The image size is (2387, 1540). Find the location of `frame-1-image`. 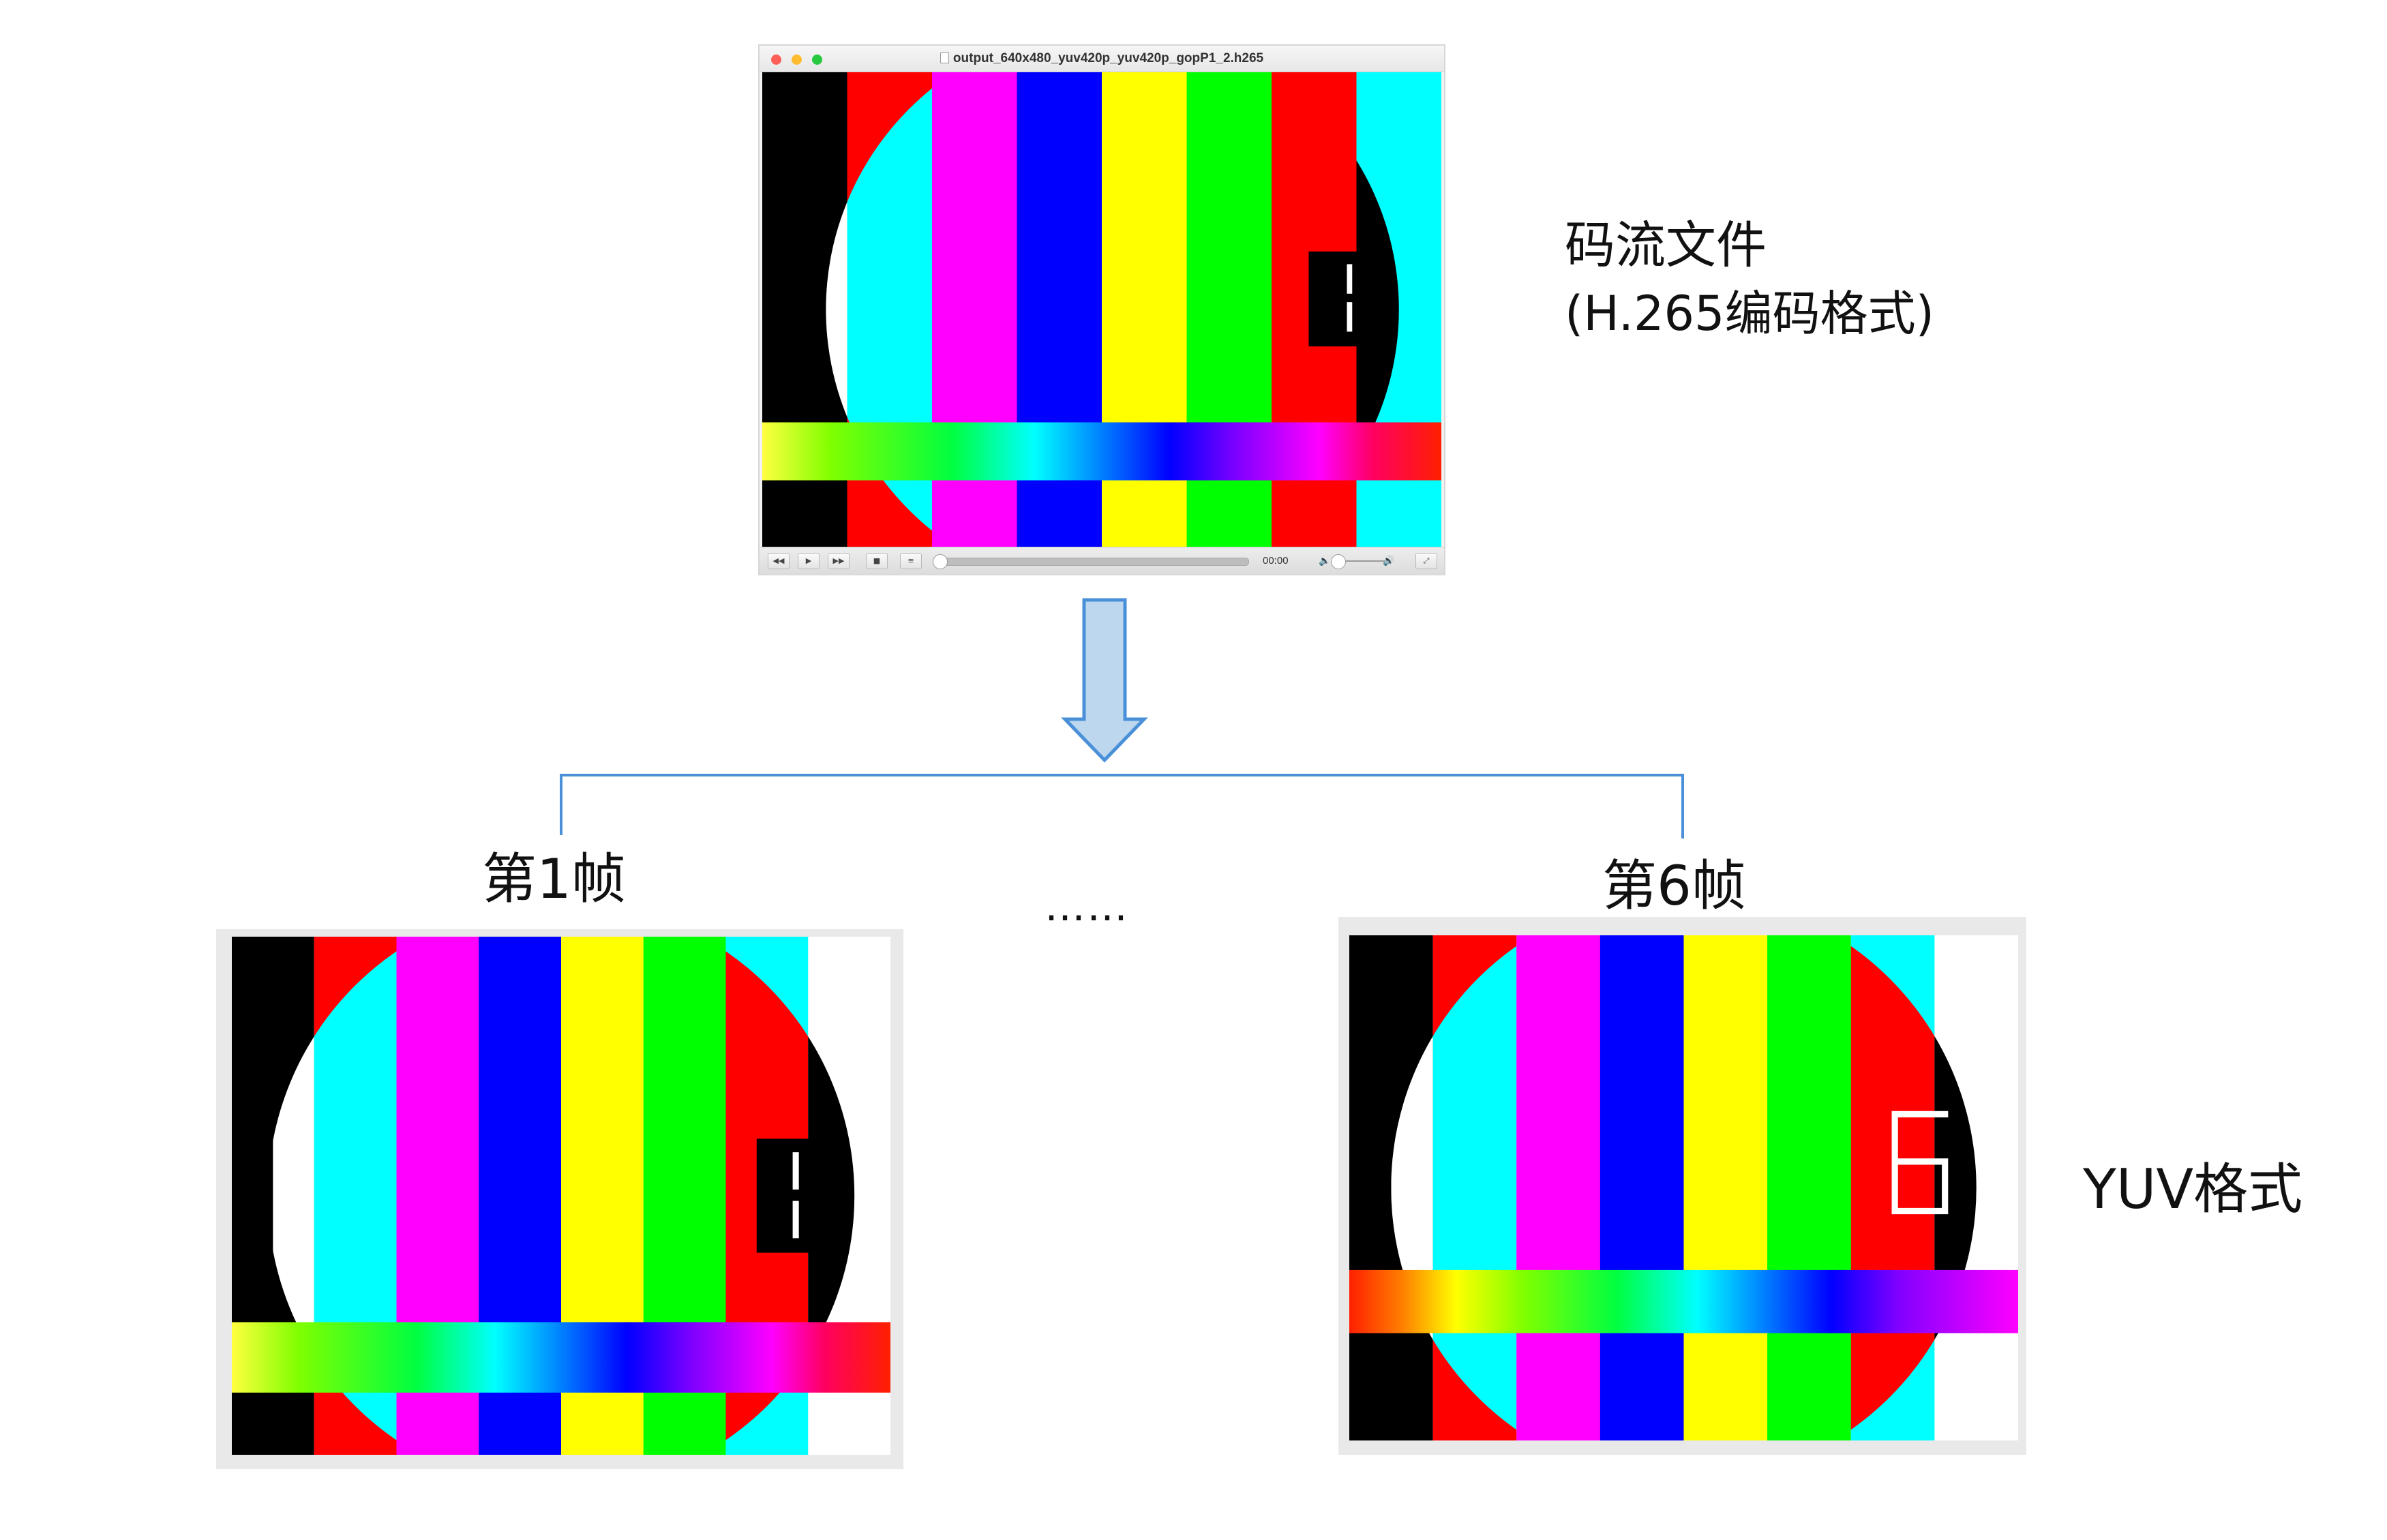

frame-1-image is located at coordinates (561, 1196).